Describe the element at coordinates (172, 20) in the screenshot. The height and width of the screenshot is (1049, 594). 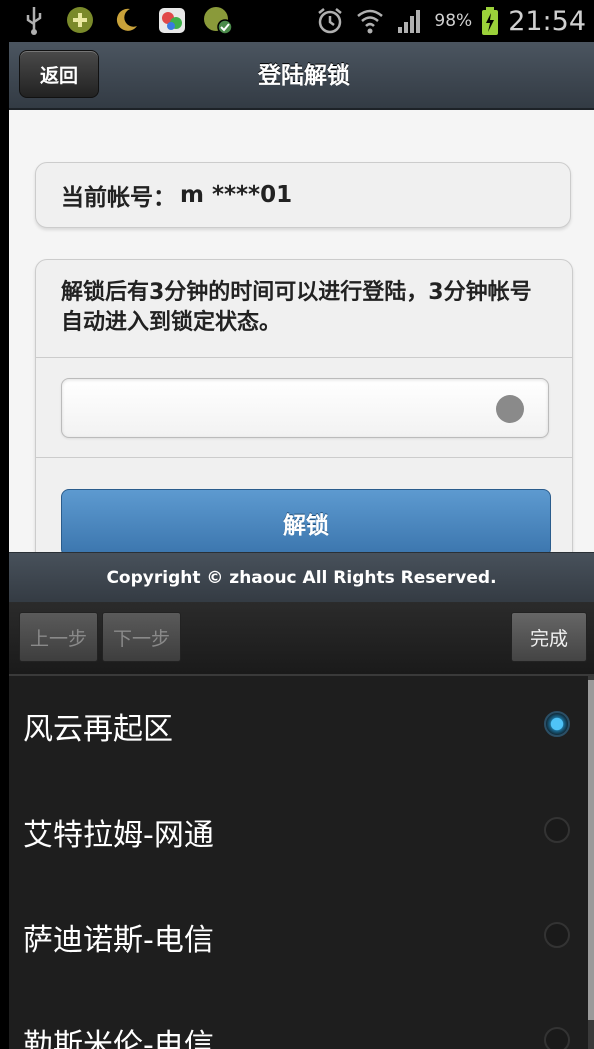
I see `gamecenter-icon` at that location.